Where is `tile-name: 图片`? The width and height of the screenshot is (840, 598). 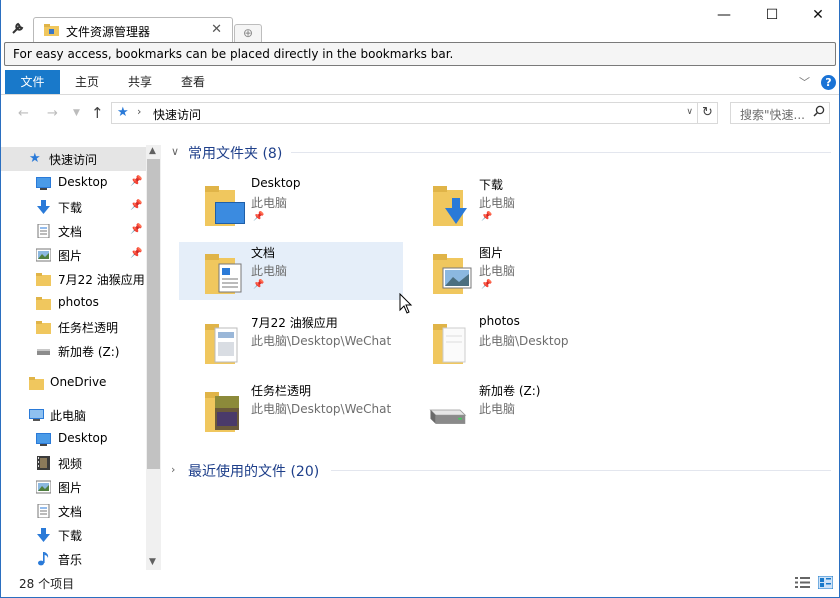
tile-name: 图片 is located at coordinates (491, 253).